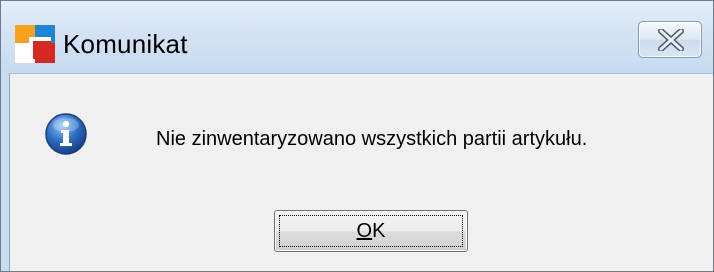 This screenshot has width=714, height=272. I want to click on info-icon, so click(66, 134).